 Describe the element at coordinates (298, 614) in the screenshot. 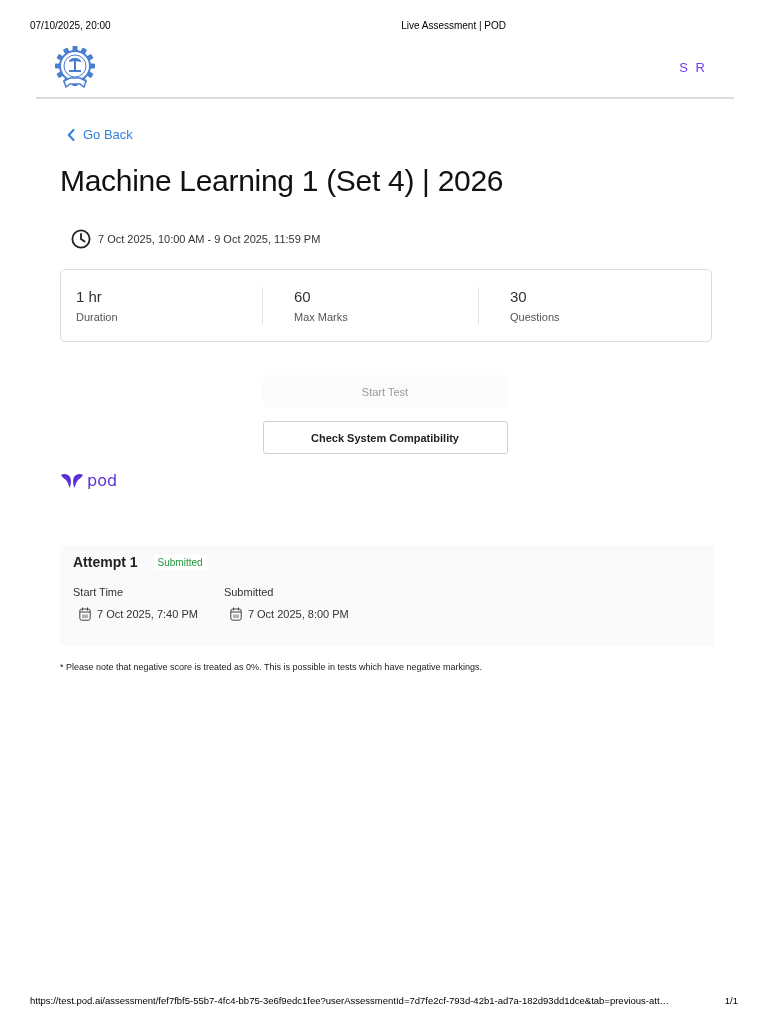

I see `date-value: 7 Oct 2025, 8:00 PM` at that location.